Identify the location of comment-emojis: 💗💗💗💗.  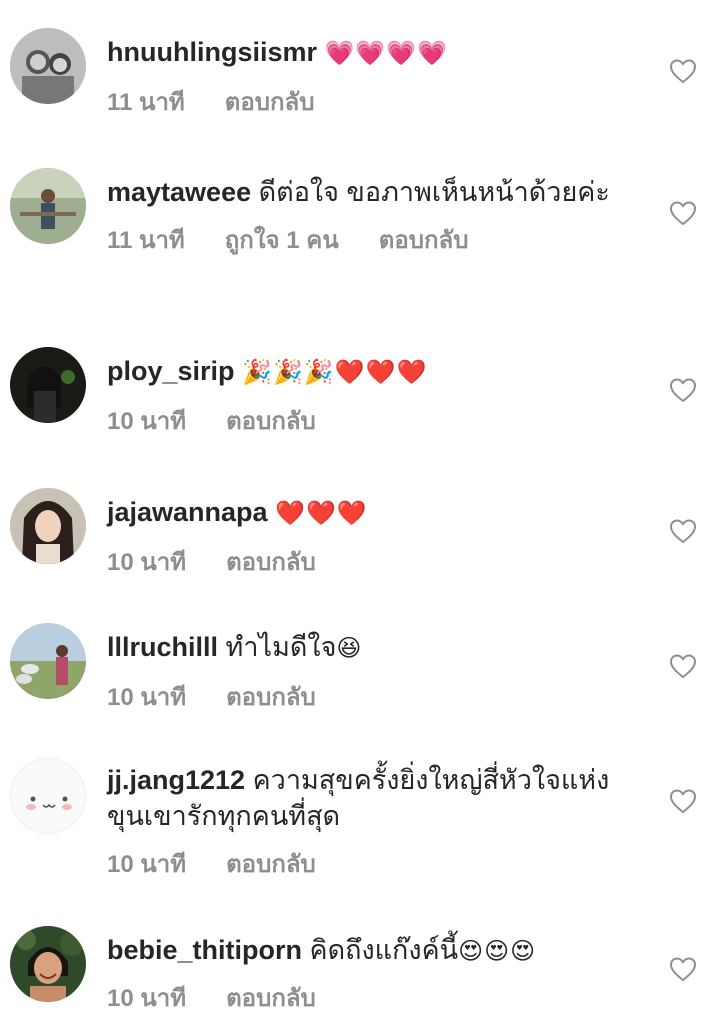
(386, 53).